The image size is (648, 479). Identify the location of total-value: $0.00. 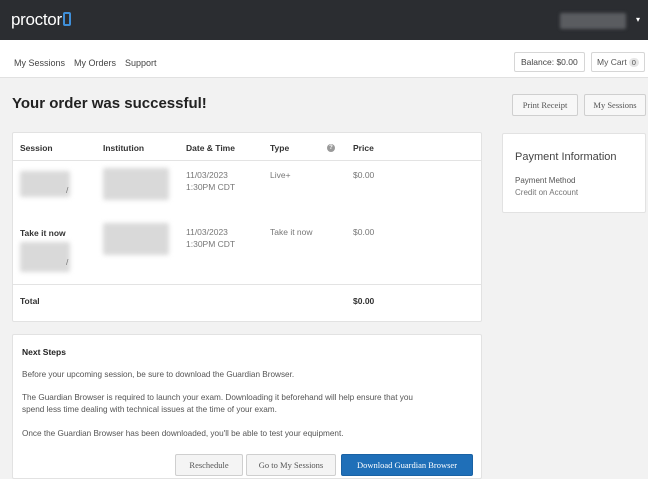
(364, 301).